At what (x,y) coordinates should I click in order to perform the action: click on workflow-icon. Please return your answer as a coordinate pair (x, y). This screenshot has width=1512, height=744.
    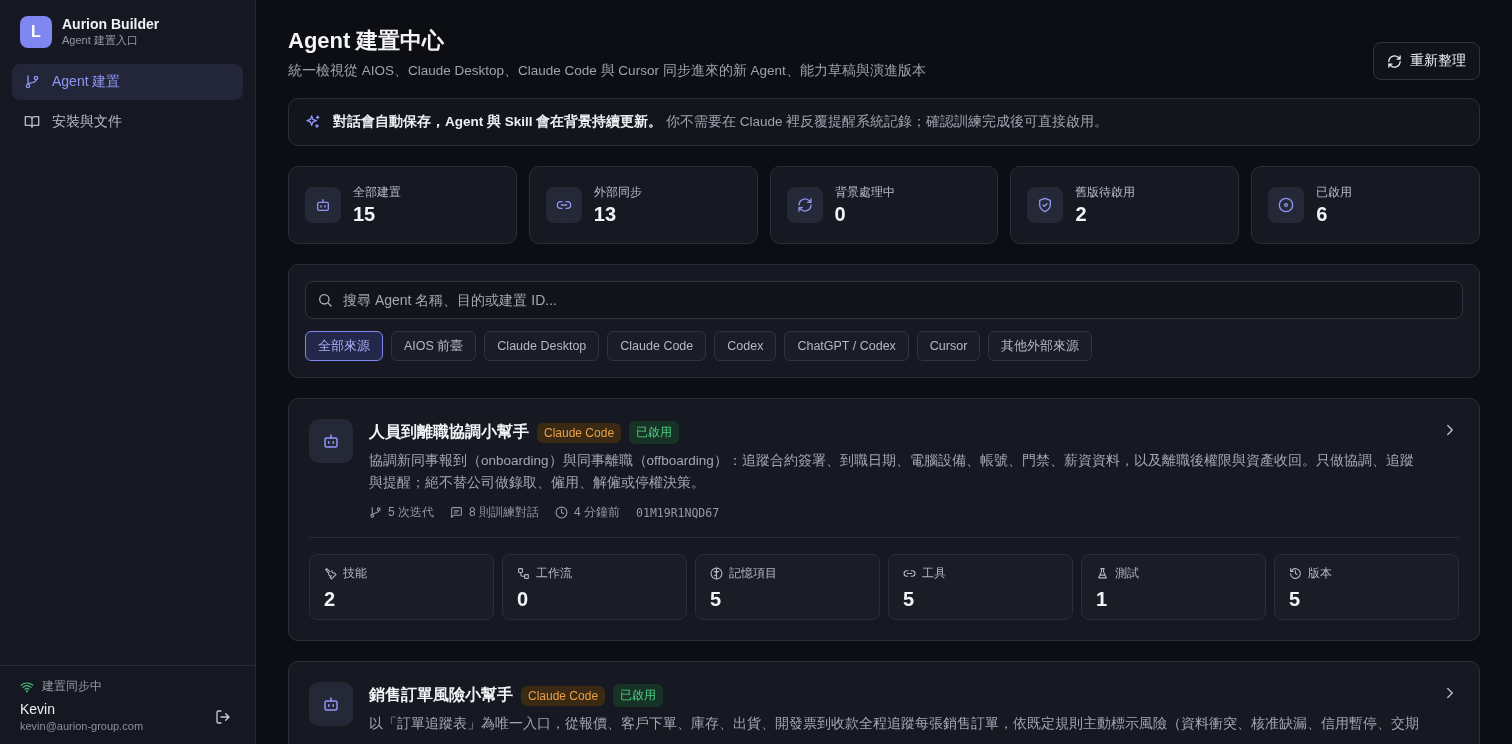
    Looking at the image, I should click on (523, 573).